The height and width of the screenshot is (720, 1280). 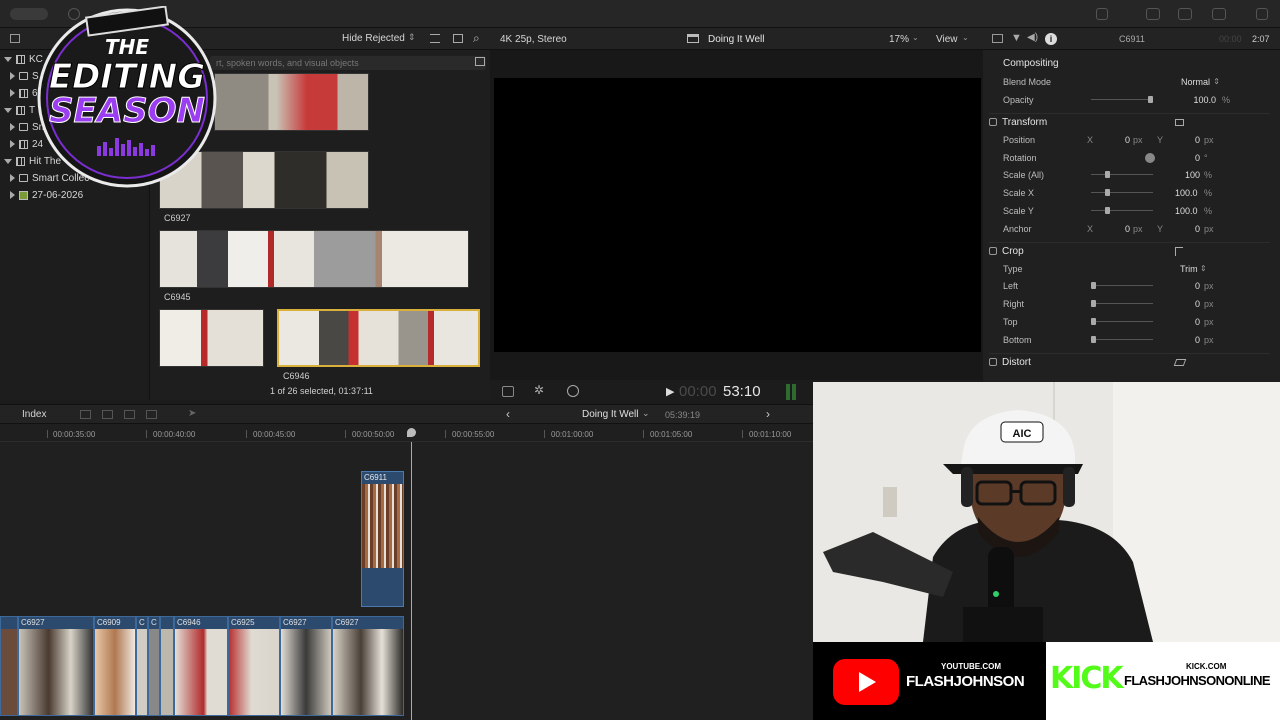 I want to click on append-clip-icon, so click(x=129, y=414).